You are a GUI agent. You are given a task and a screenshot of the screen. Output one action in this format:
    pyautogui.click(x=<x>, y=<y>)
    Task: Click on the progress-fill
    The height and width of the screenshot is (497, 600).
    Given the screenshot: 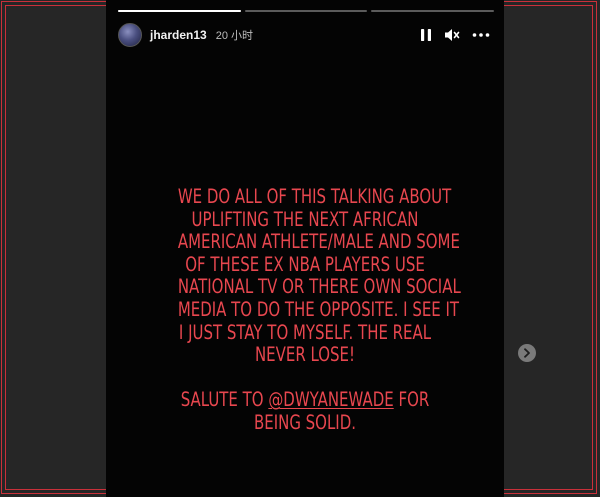 What is the action you would take?
    pyautogui.click(x=179, y=11)
    